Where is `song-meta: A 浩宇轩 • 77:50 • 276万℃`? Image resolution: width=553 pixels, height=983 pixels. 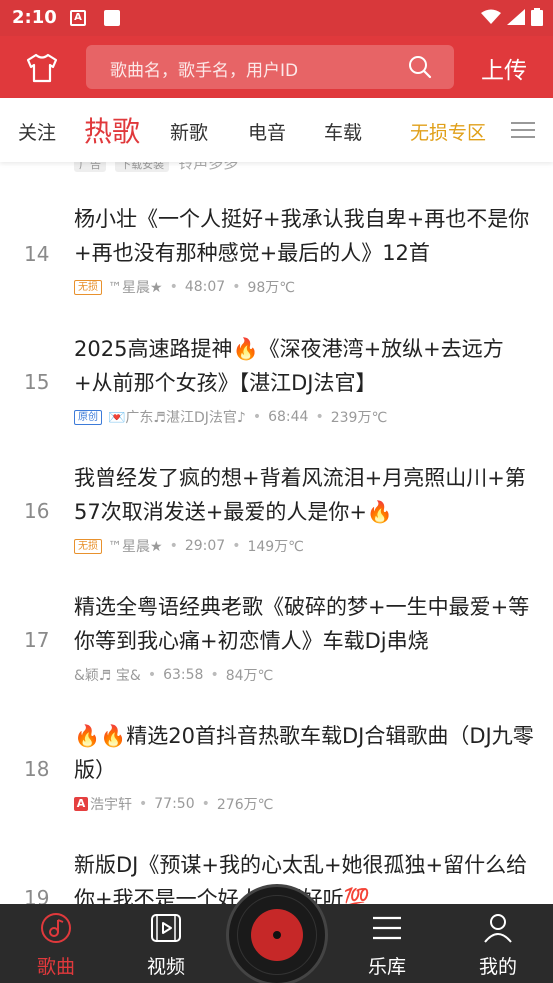 song-meta: A 浩宇轩 • 77:50 • 276万℃ is located at coordinates (173, 804).